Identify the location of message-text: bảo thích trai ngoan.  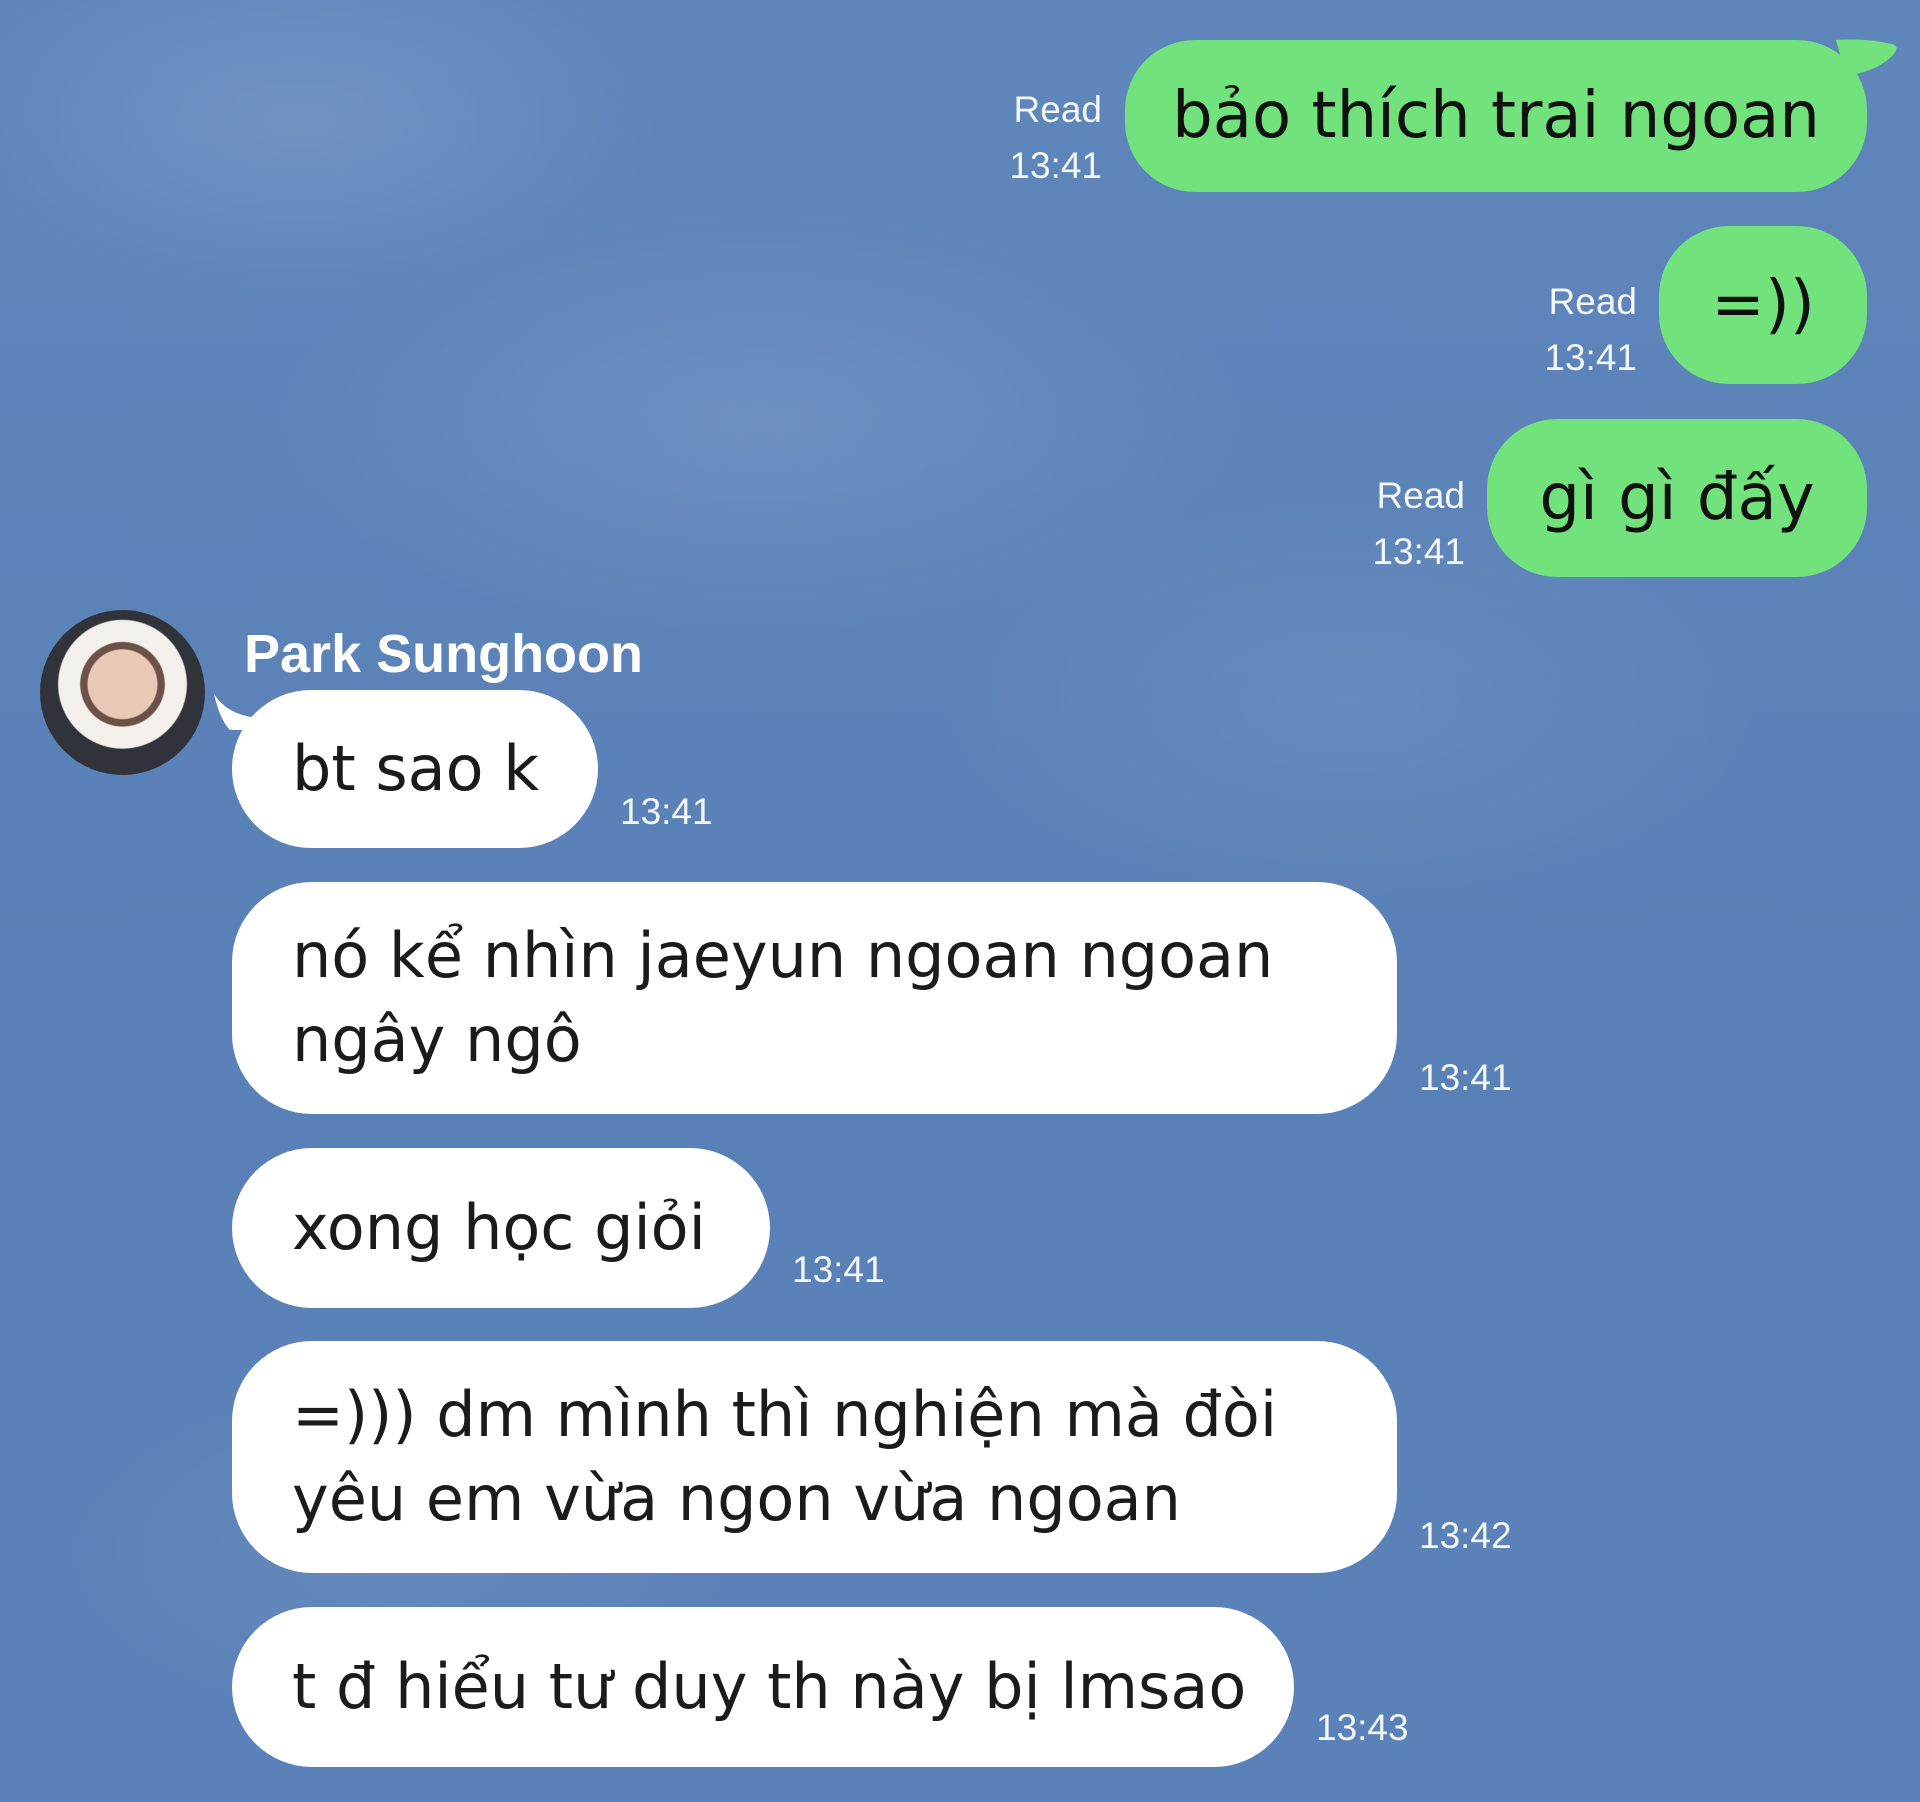
(1496, 116).